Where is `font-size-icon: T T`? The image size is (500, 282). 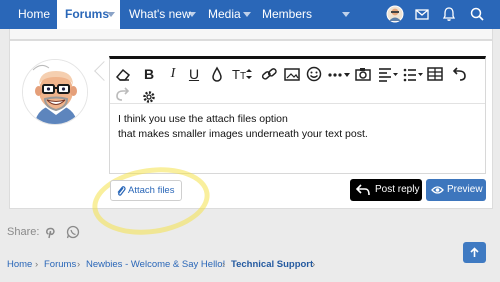 font-size-icon: T T is located at coordinates (243, 74).